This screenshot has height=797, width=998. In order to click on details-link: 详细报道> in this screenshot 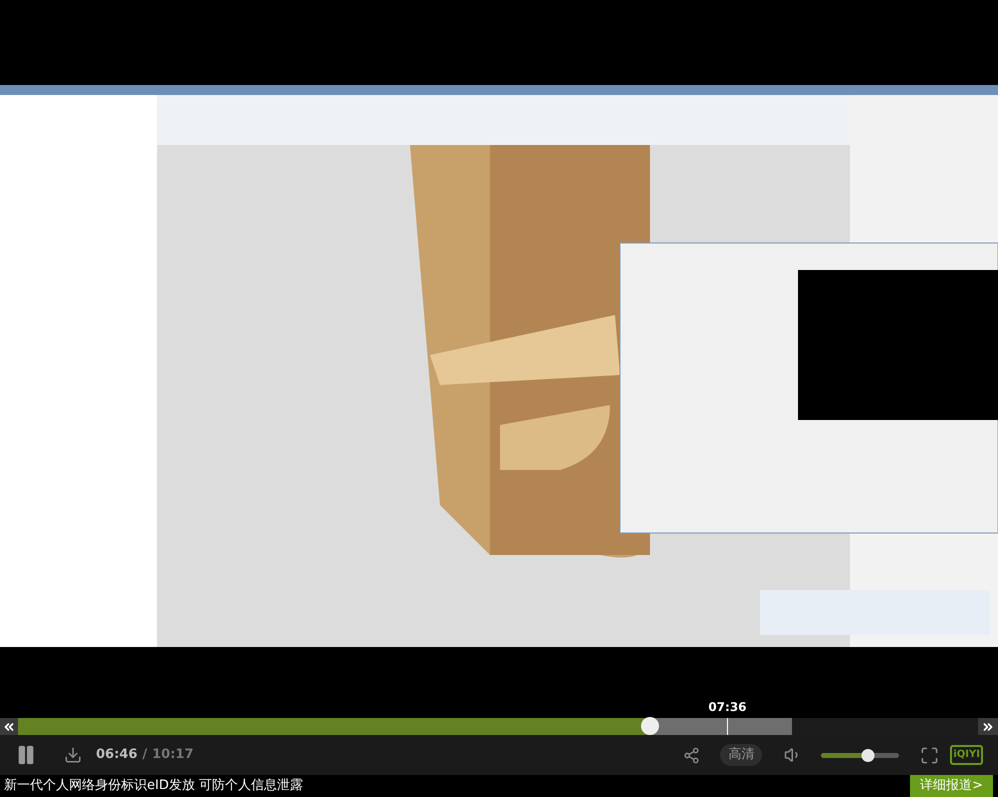, I will do `click(951, 786)`.